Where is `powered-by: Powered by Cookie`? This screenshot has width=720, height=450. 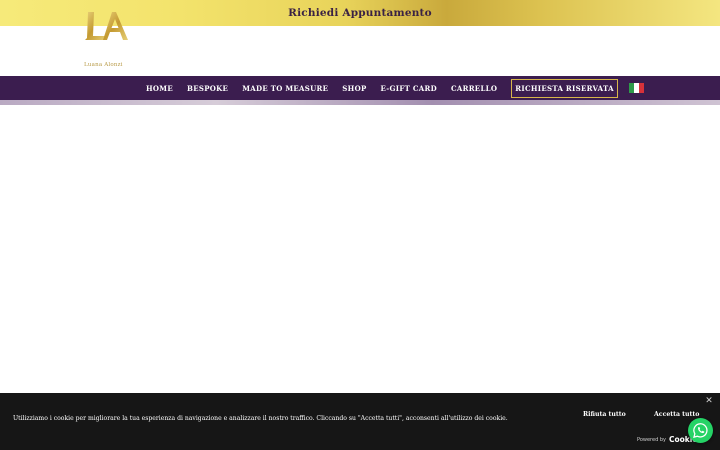
powered-by: Powered by Cookie is located at coordinates (667, 439).